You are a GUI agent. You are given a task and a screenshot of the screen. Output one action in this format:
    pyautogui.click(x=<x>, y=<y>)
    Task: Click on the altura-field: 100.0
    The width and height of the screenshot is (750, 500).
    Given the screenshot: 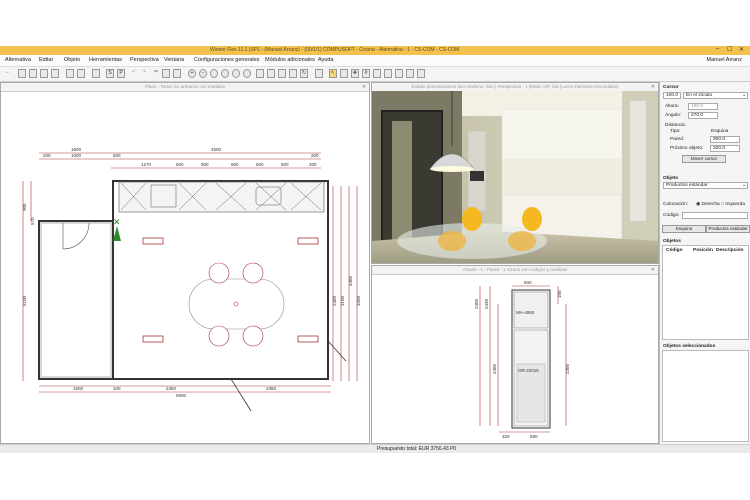 What is the action you would take?
    pyautogui.click(x=703, y=106)
    